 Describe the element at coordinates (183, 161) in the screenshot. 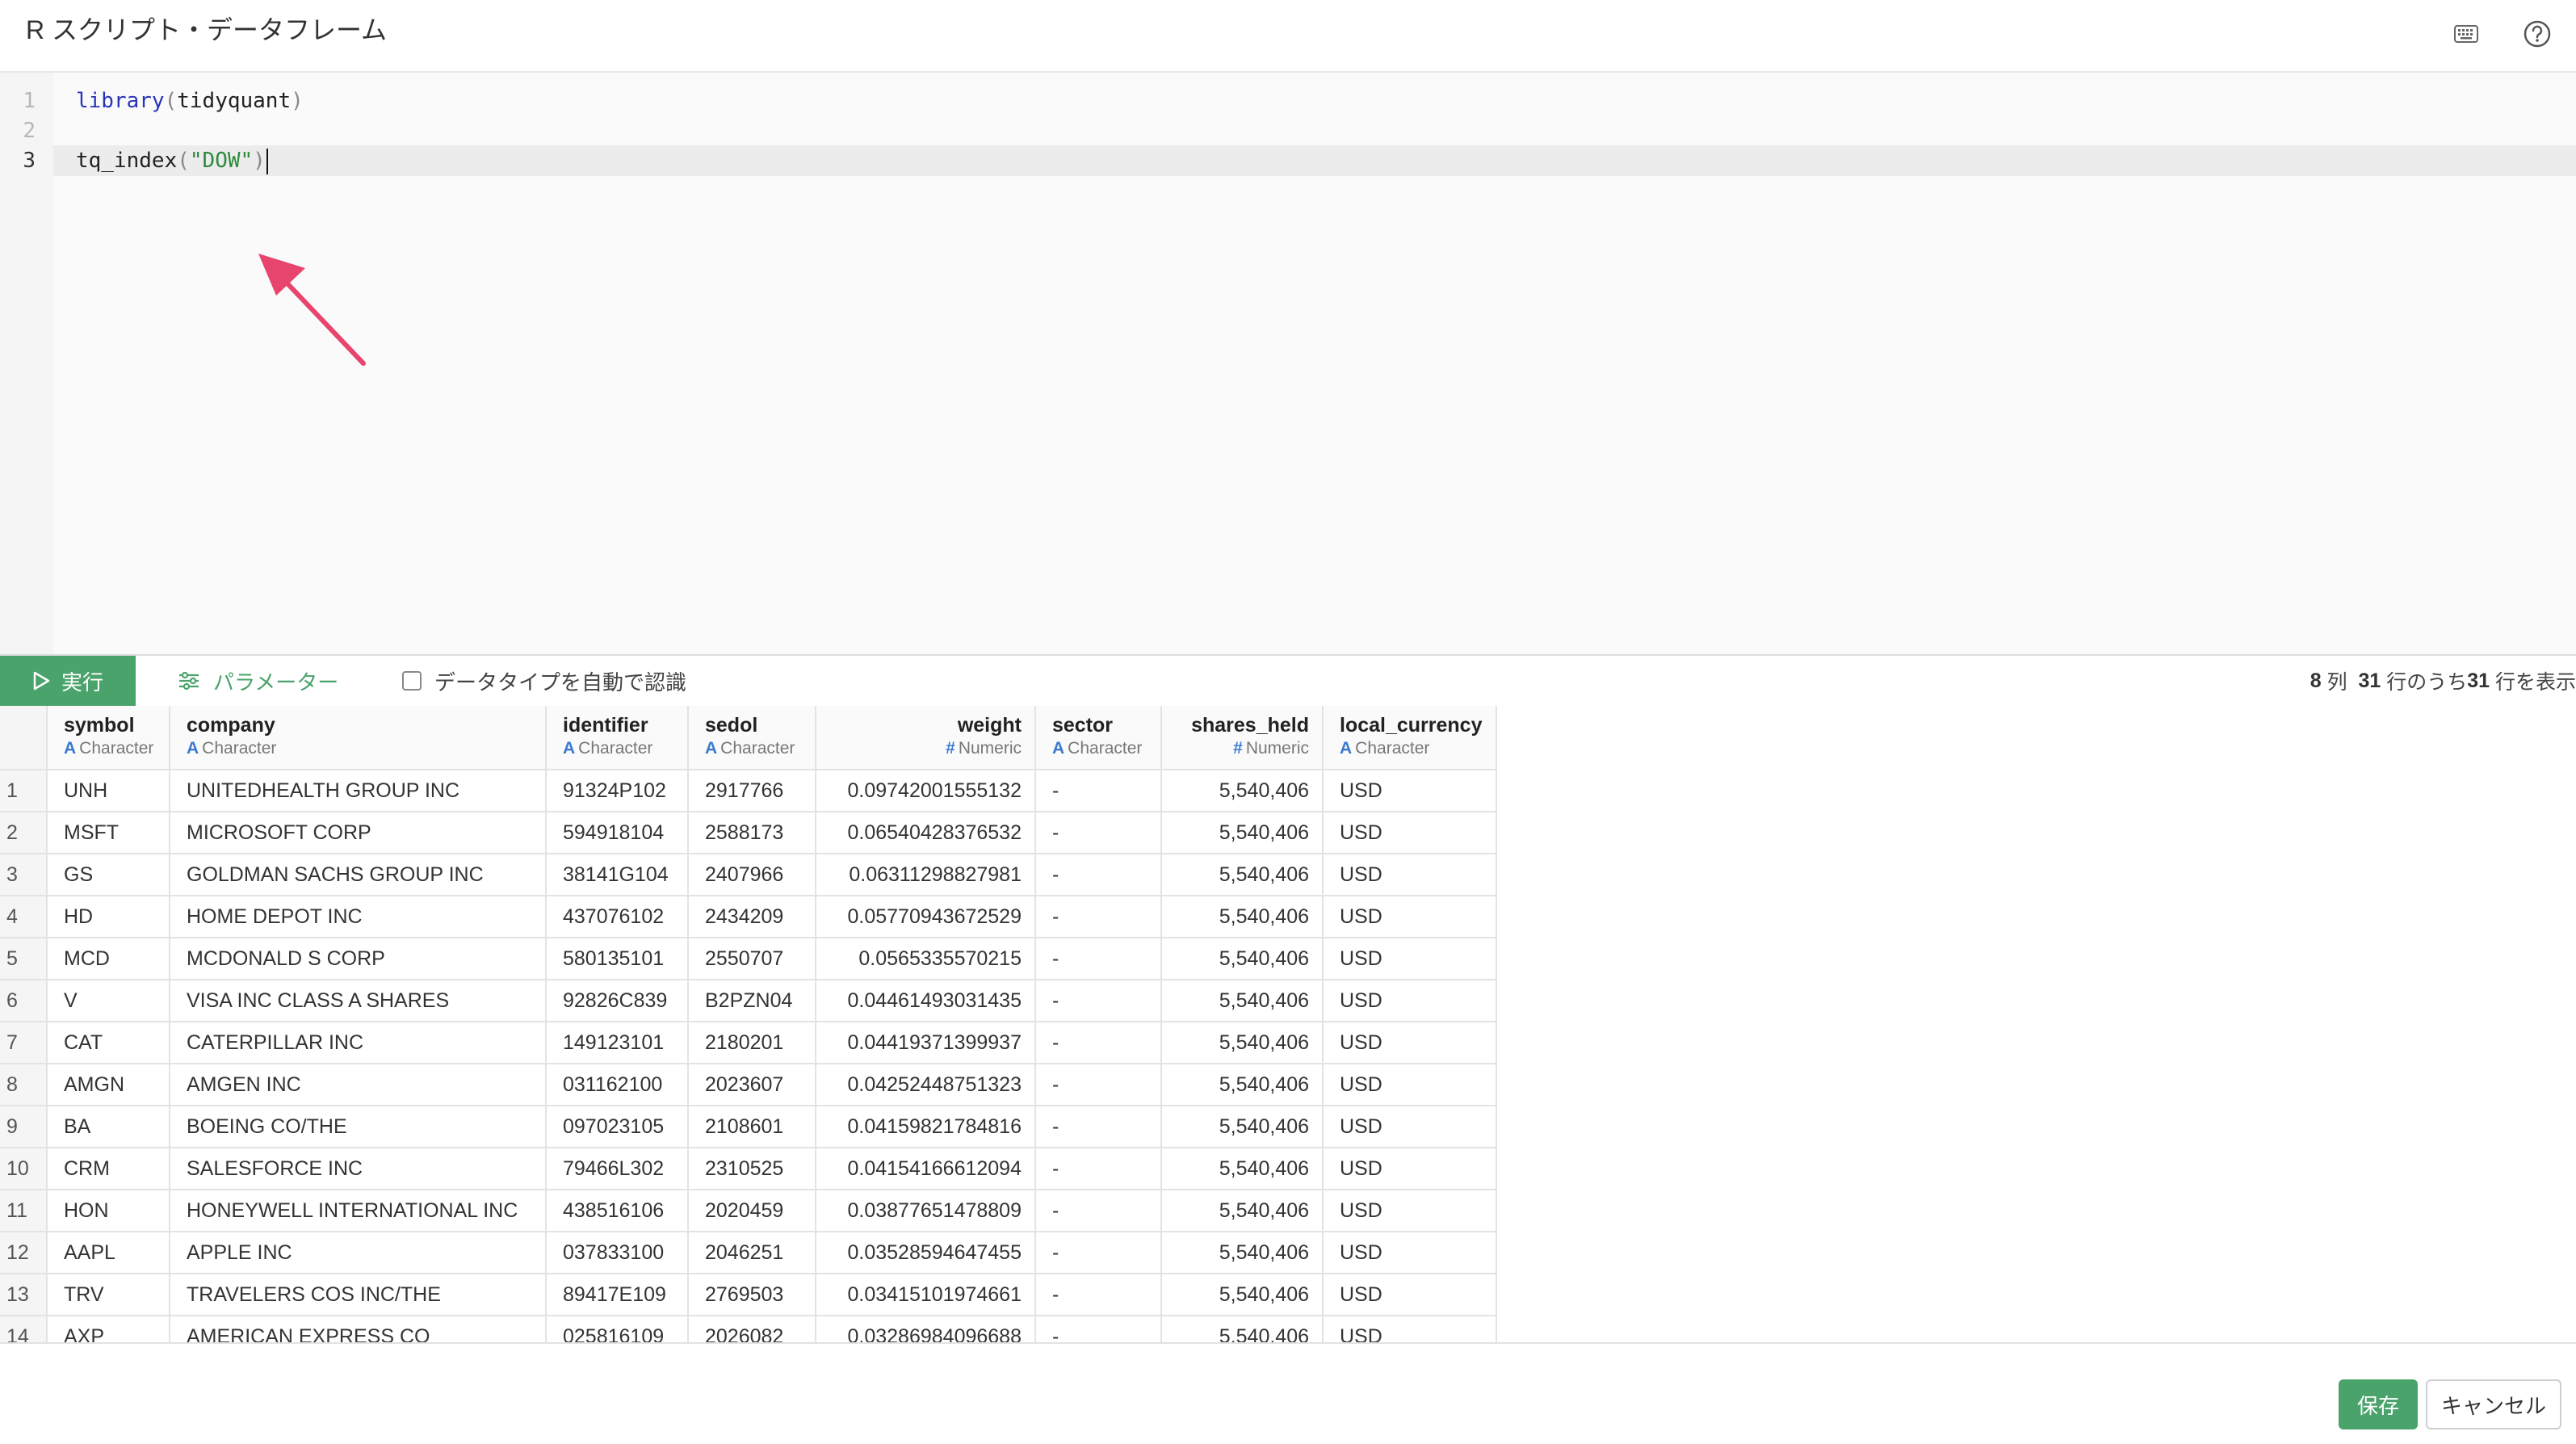

I see `code-paren: (` at that location.